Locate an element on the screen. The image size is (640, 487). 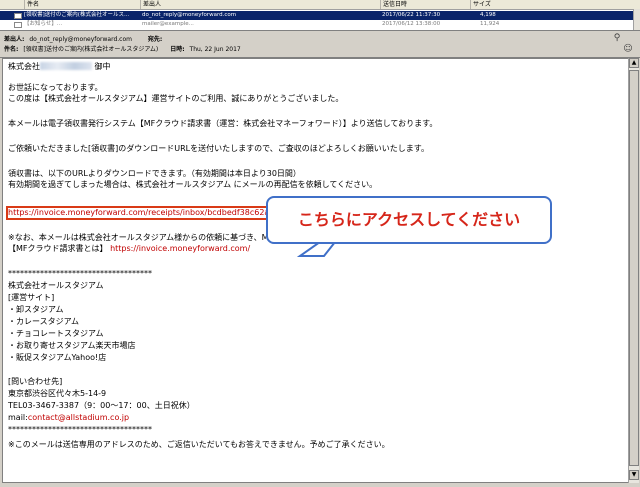
person-icon: ☺ is located at coordinates (628, 49).